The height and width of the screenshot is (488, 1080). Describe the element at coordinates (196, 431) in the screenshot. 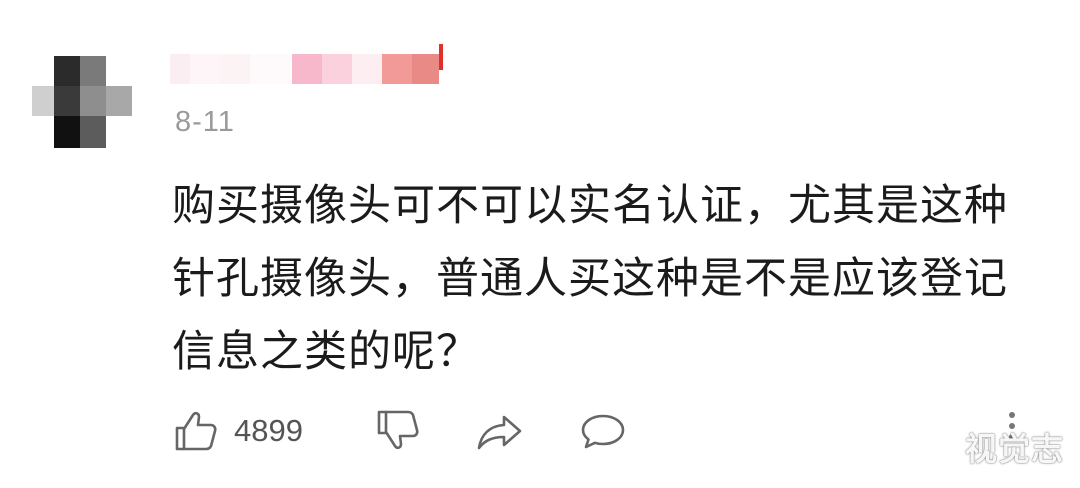

I see `thumbs-up-icon` at that location.